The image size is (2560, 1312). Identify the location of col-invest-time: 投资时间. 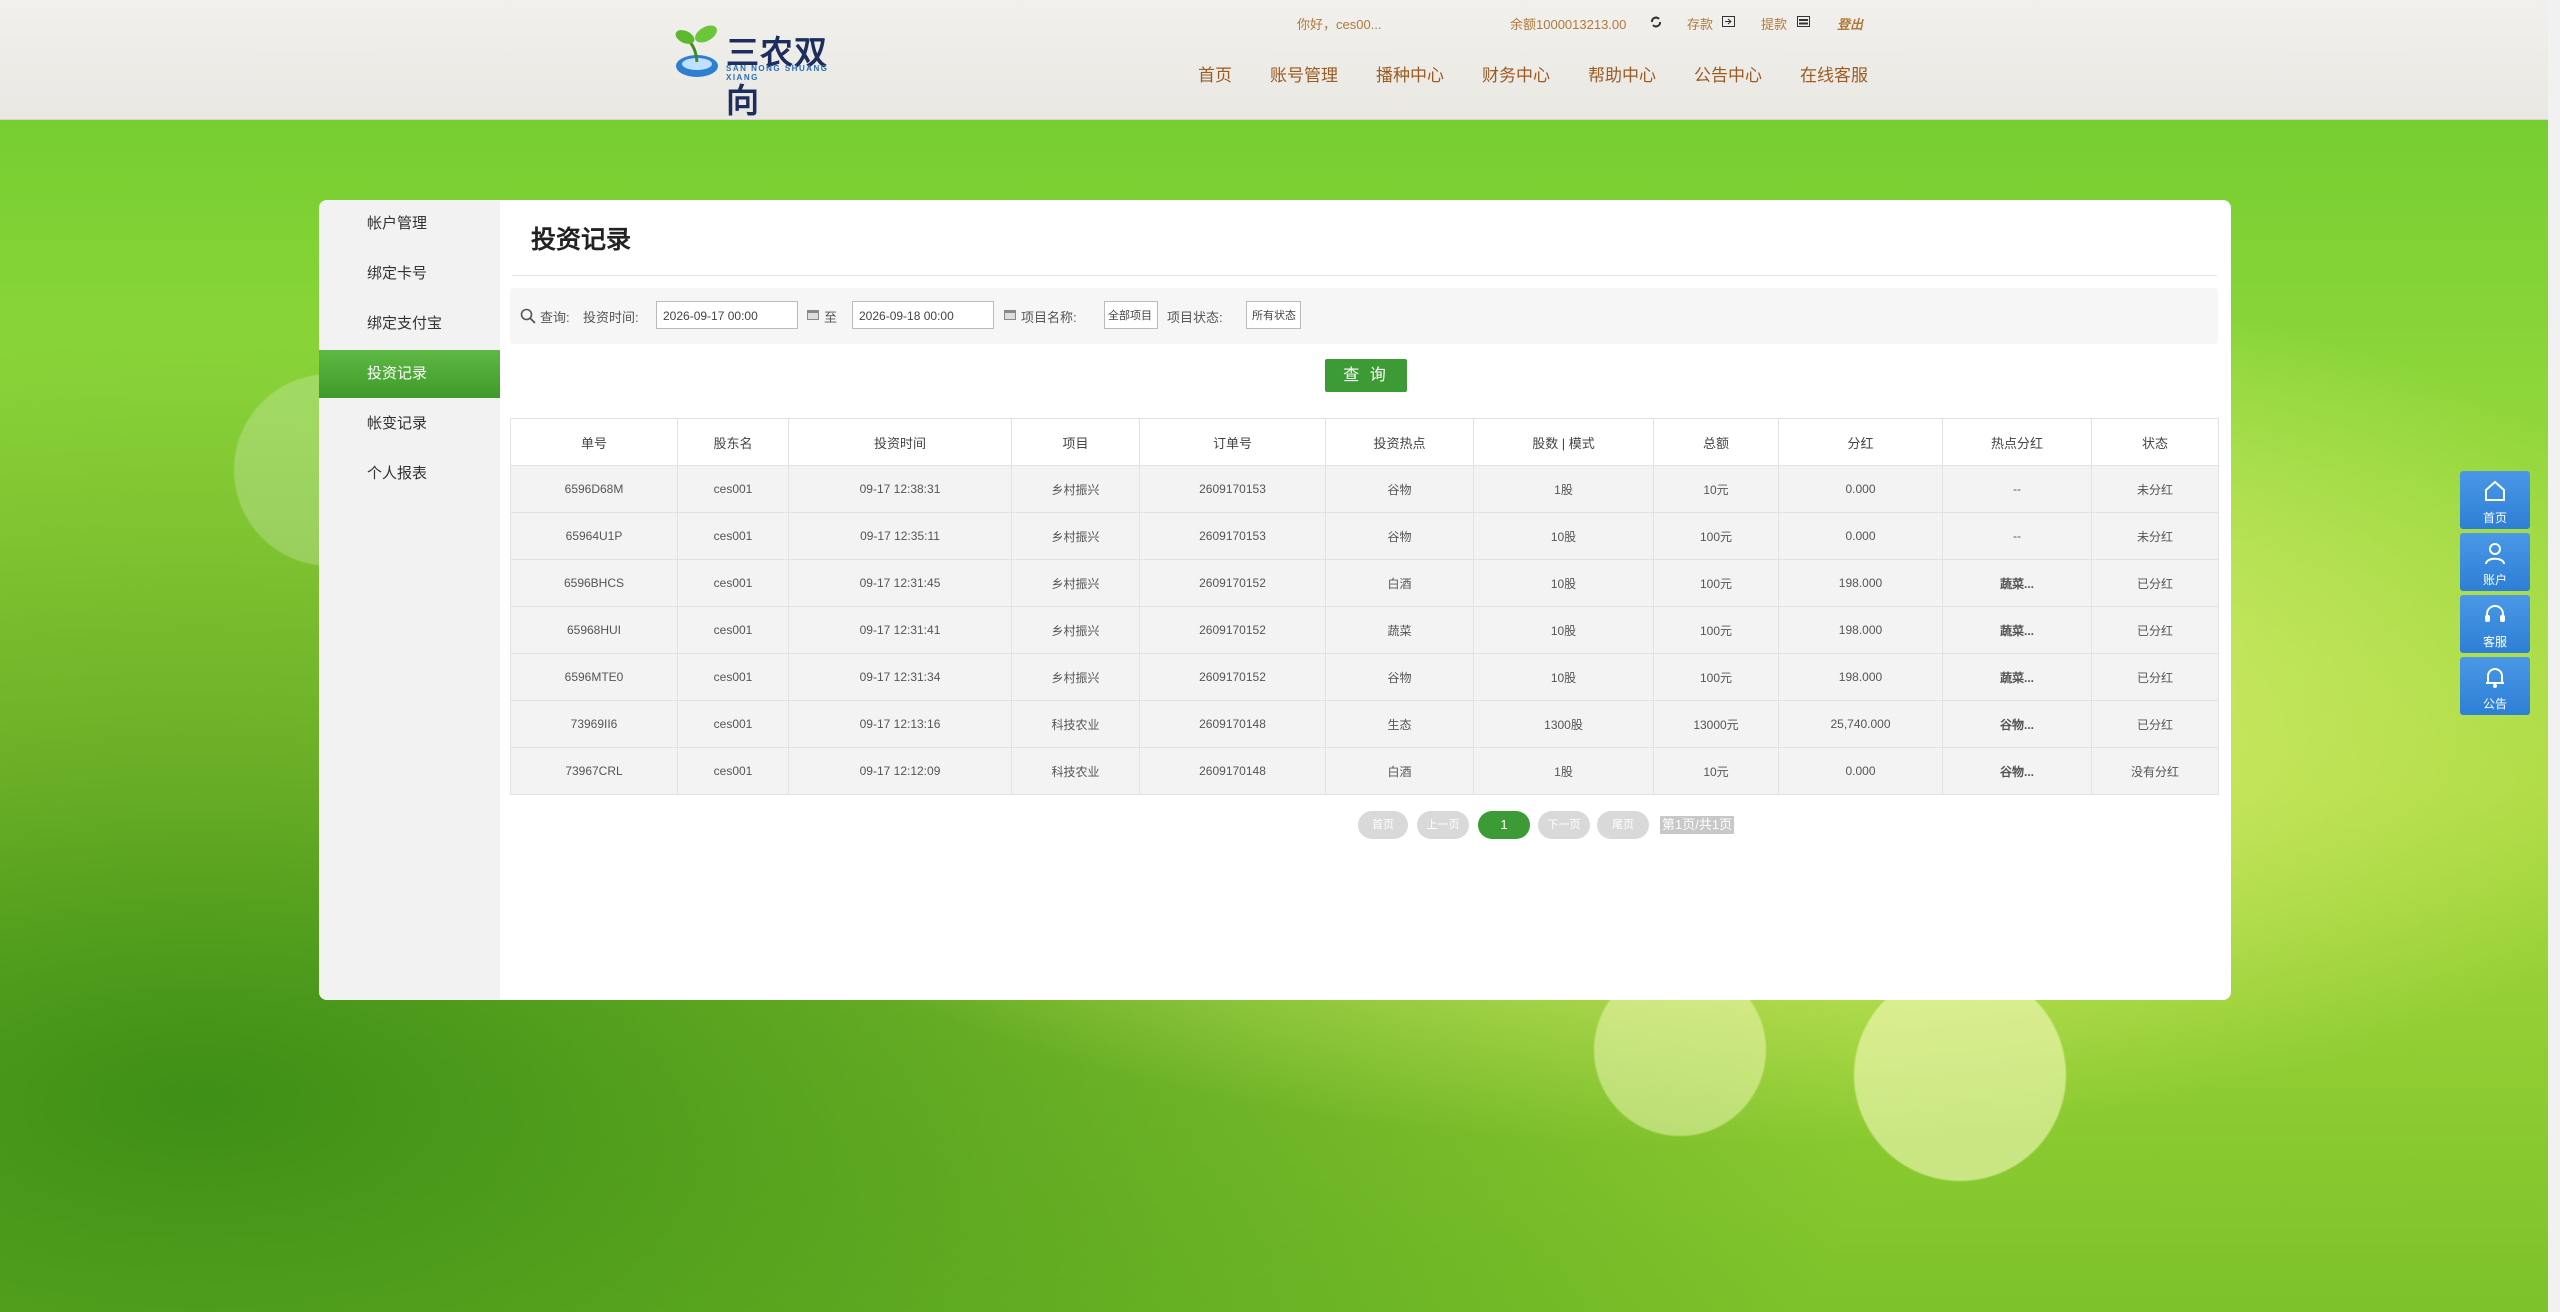
(900, 442).